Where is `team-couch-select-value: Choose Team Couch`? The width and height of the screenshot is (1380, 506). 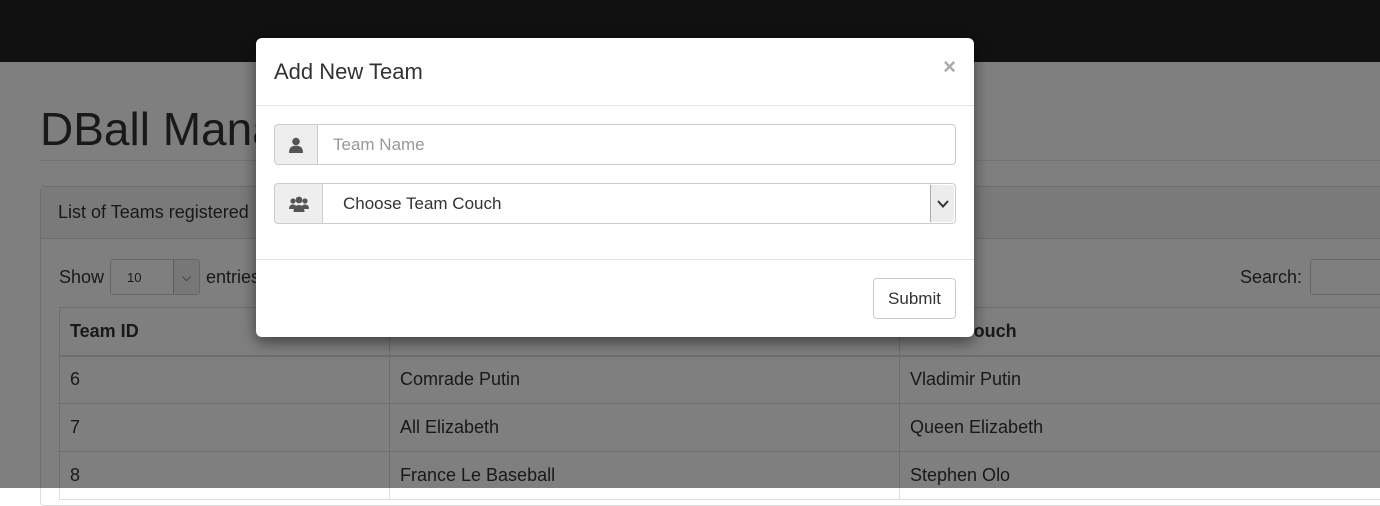 team-couch-select-value: Choose Team Couch is located at coordinates (422, 204).